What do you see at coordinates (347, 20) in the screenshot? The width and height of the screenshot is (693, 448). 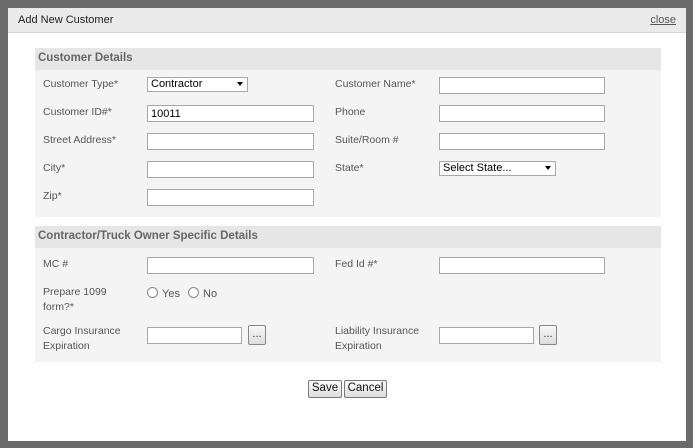 I see `dialog-titlebar: Add New Customer close` at bounding box center [347, 20].